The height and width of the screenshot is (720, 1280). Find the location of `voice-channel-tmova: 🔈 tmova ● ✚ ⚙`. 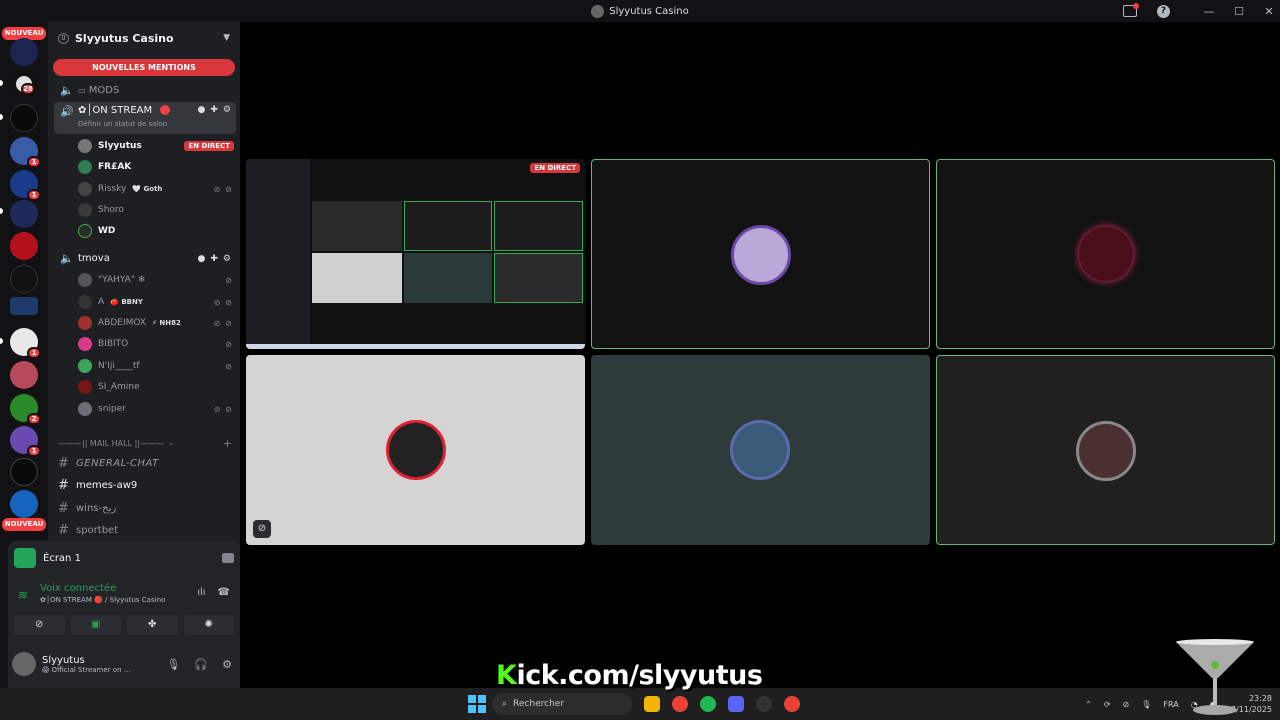

voice-channel-tmova: 🔈 tmova ● ✚ ⚙ is located at coordinates (145, 258).